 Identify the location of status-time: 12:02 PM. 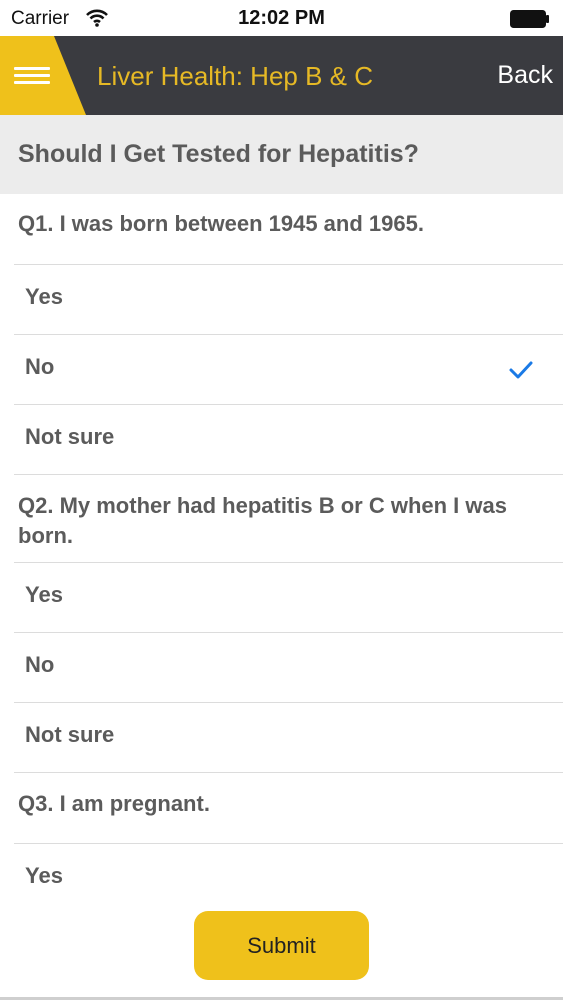
(281, 18).